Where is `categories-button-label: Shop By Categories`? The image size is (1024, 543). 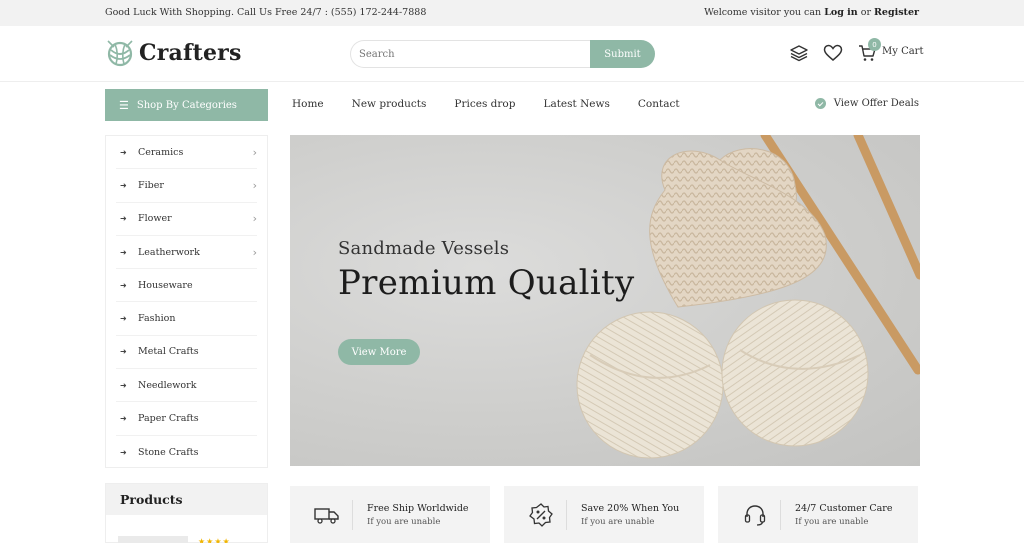
categories-button-label: Shop By Categories is located at coordinates (186, 105).